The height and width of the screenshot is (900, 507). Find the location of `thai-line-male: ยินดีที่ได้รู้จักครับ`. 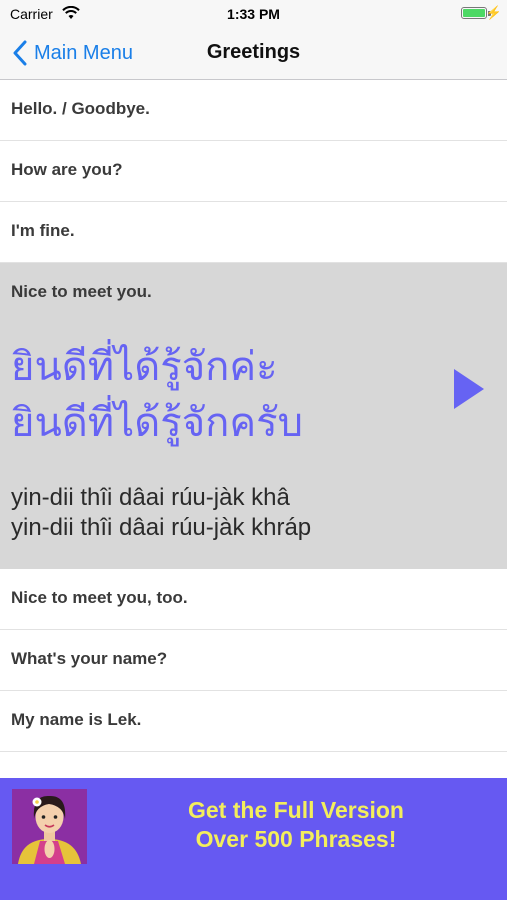

thai-line-male: ยินดีที่ได้รู้จักครับ is located at coordinates (157, 423).